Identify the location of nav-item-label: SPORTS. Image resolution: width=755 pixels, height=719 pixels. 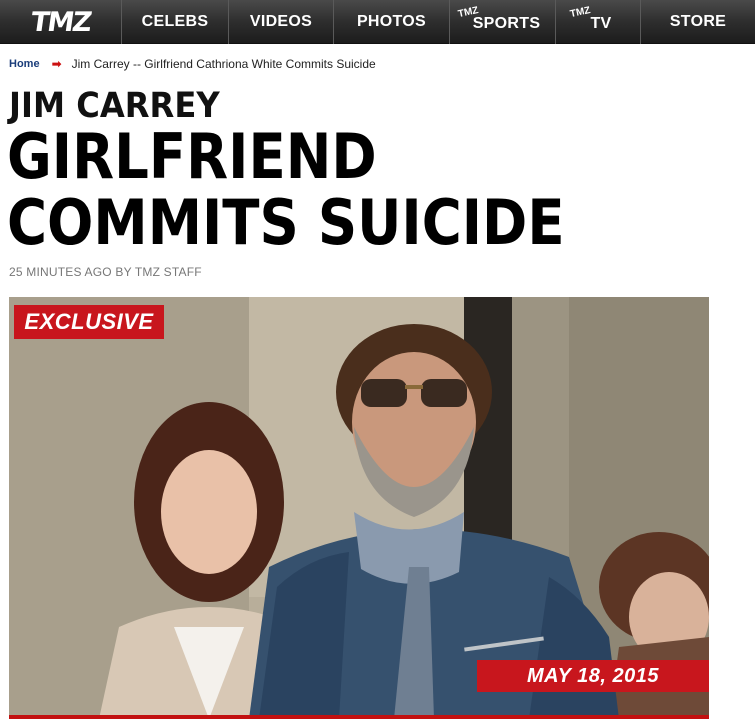
(506, 23).